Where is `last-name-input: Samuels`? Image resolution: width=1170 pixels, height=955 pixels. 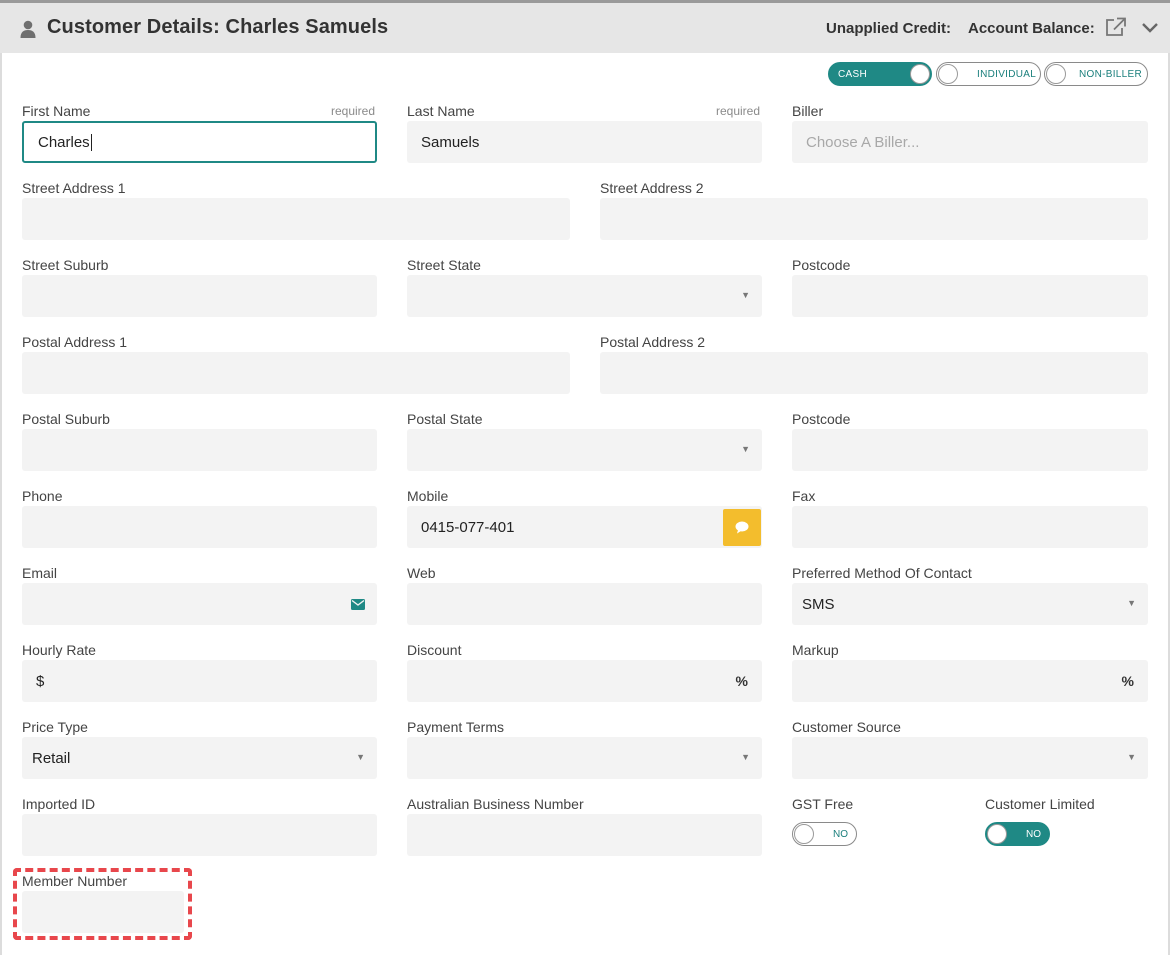
last-name-input: Samuels is located at coordinates (584, 142).